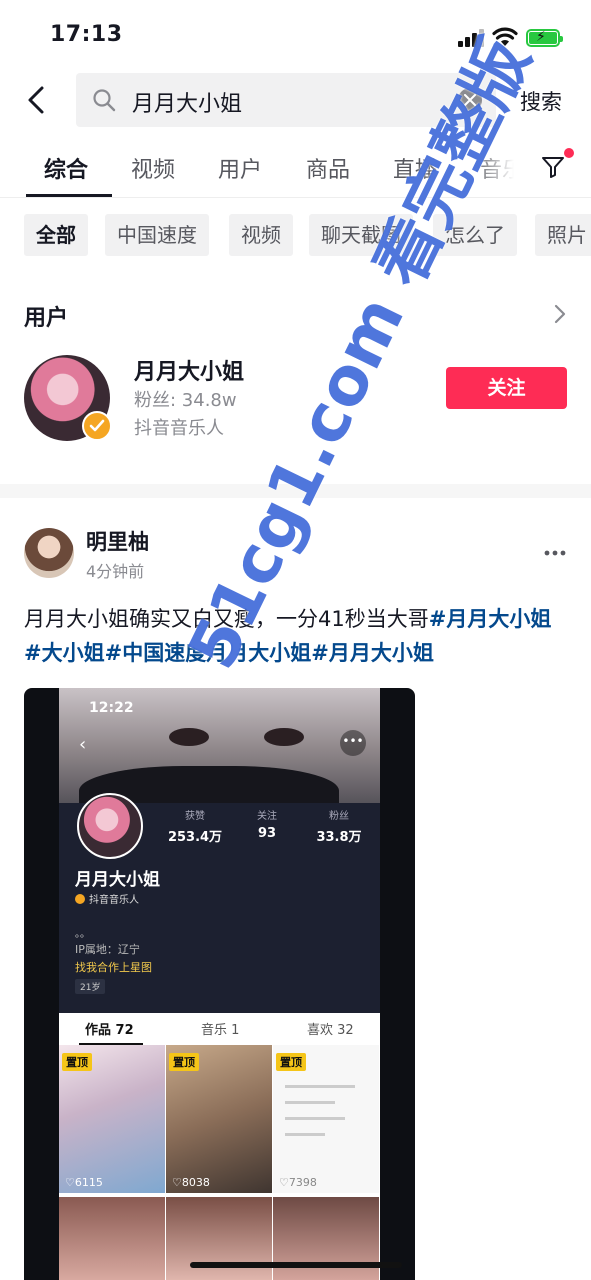  I want to click on video-thumb, so click(112, 1238).